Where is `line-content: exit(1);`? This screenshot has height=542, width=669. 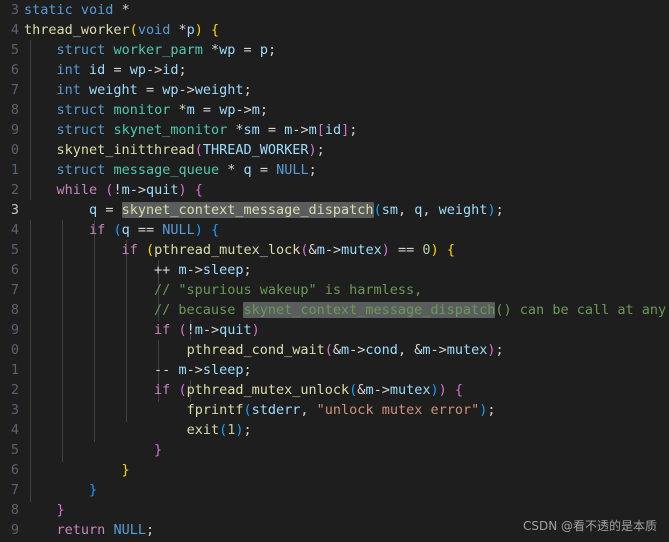
line-content: exit(1); is located at coordinates (219, 430).